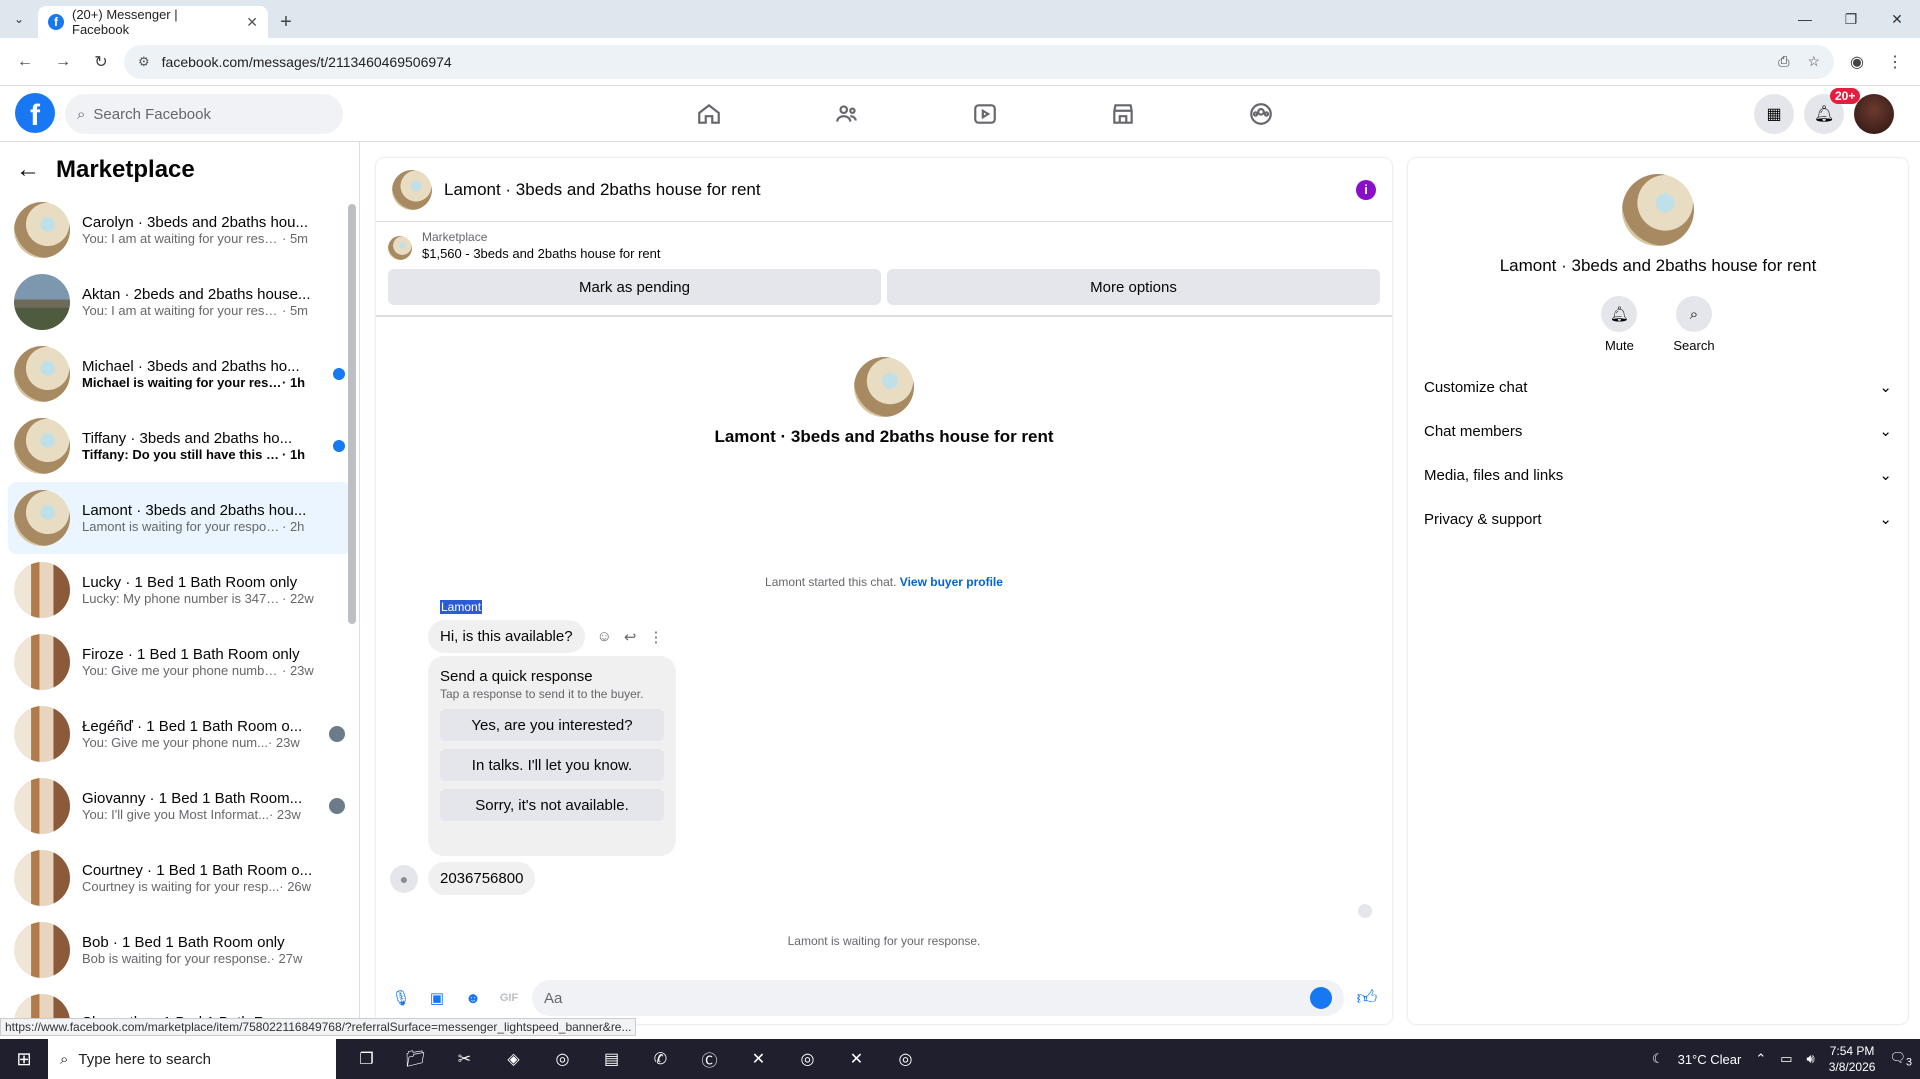 Image resolution: width=1920 pixels, height=1079 pixels. Describe the element at coordinates (1895, 62) in the screenshot. I see `browser-menu-icon: ⋮` at that location.